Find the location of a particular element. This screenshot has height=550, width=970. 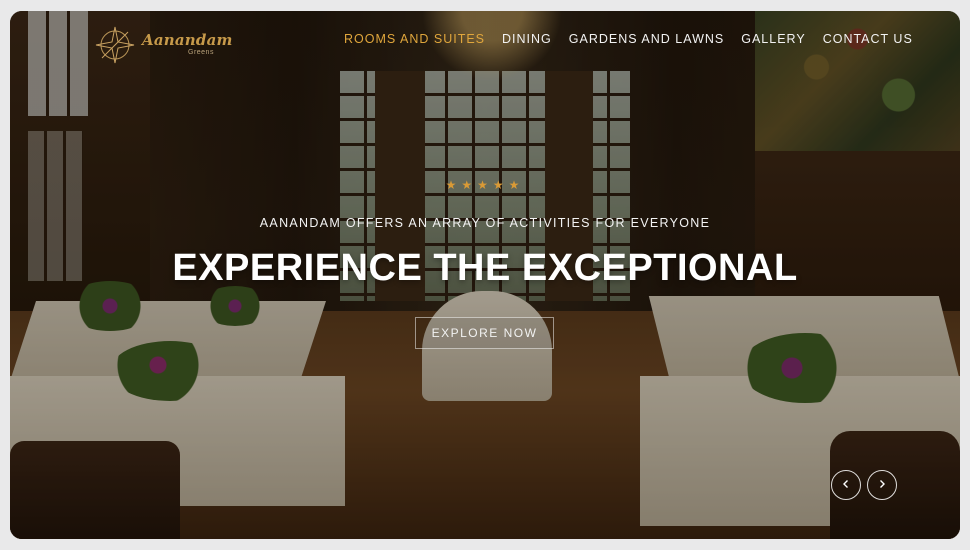

carousel-prev-button is located at coordinates (846, 485).